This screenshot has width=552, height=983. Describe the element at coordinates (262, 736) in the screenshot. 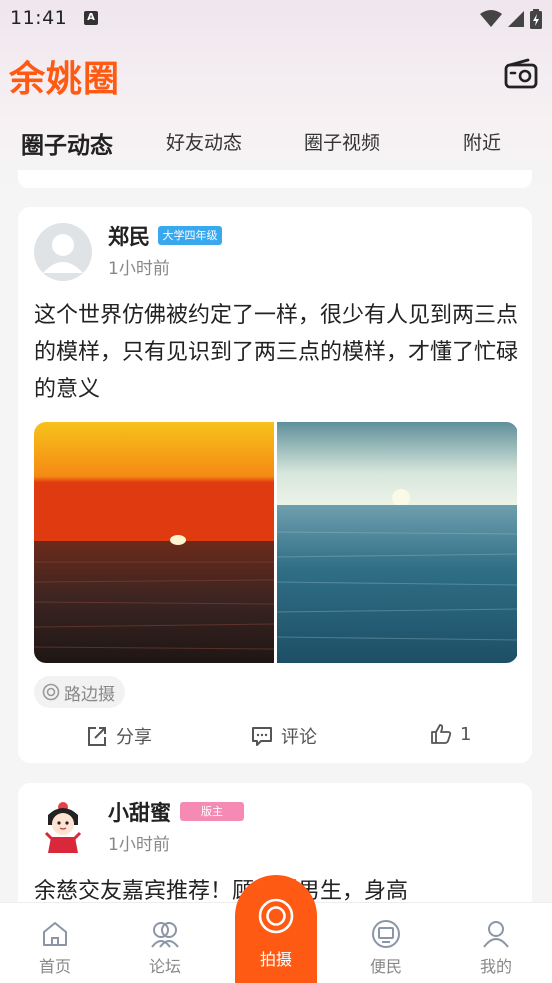

I see `comment-icon` at that location.